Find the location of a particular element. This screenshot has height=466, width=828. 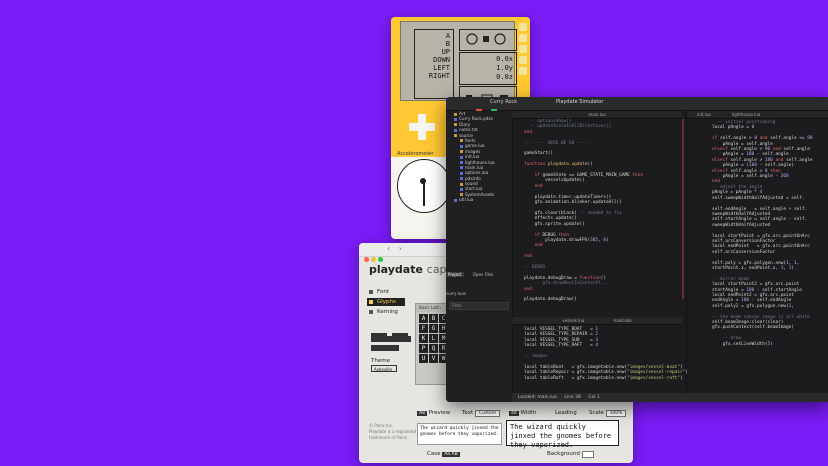

glyph-cell: U is located at coordinates (423, 358).